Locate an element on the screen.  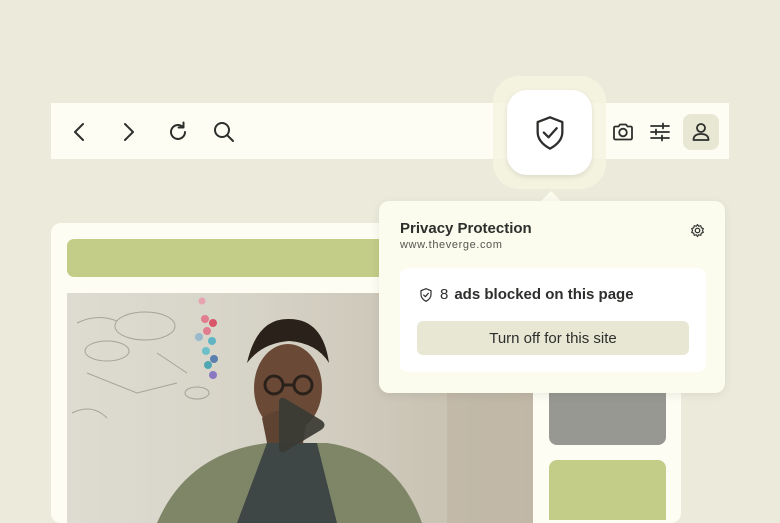
reload-icon is located at coordinates (178, 130).